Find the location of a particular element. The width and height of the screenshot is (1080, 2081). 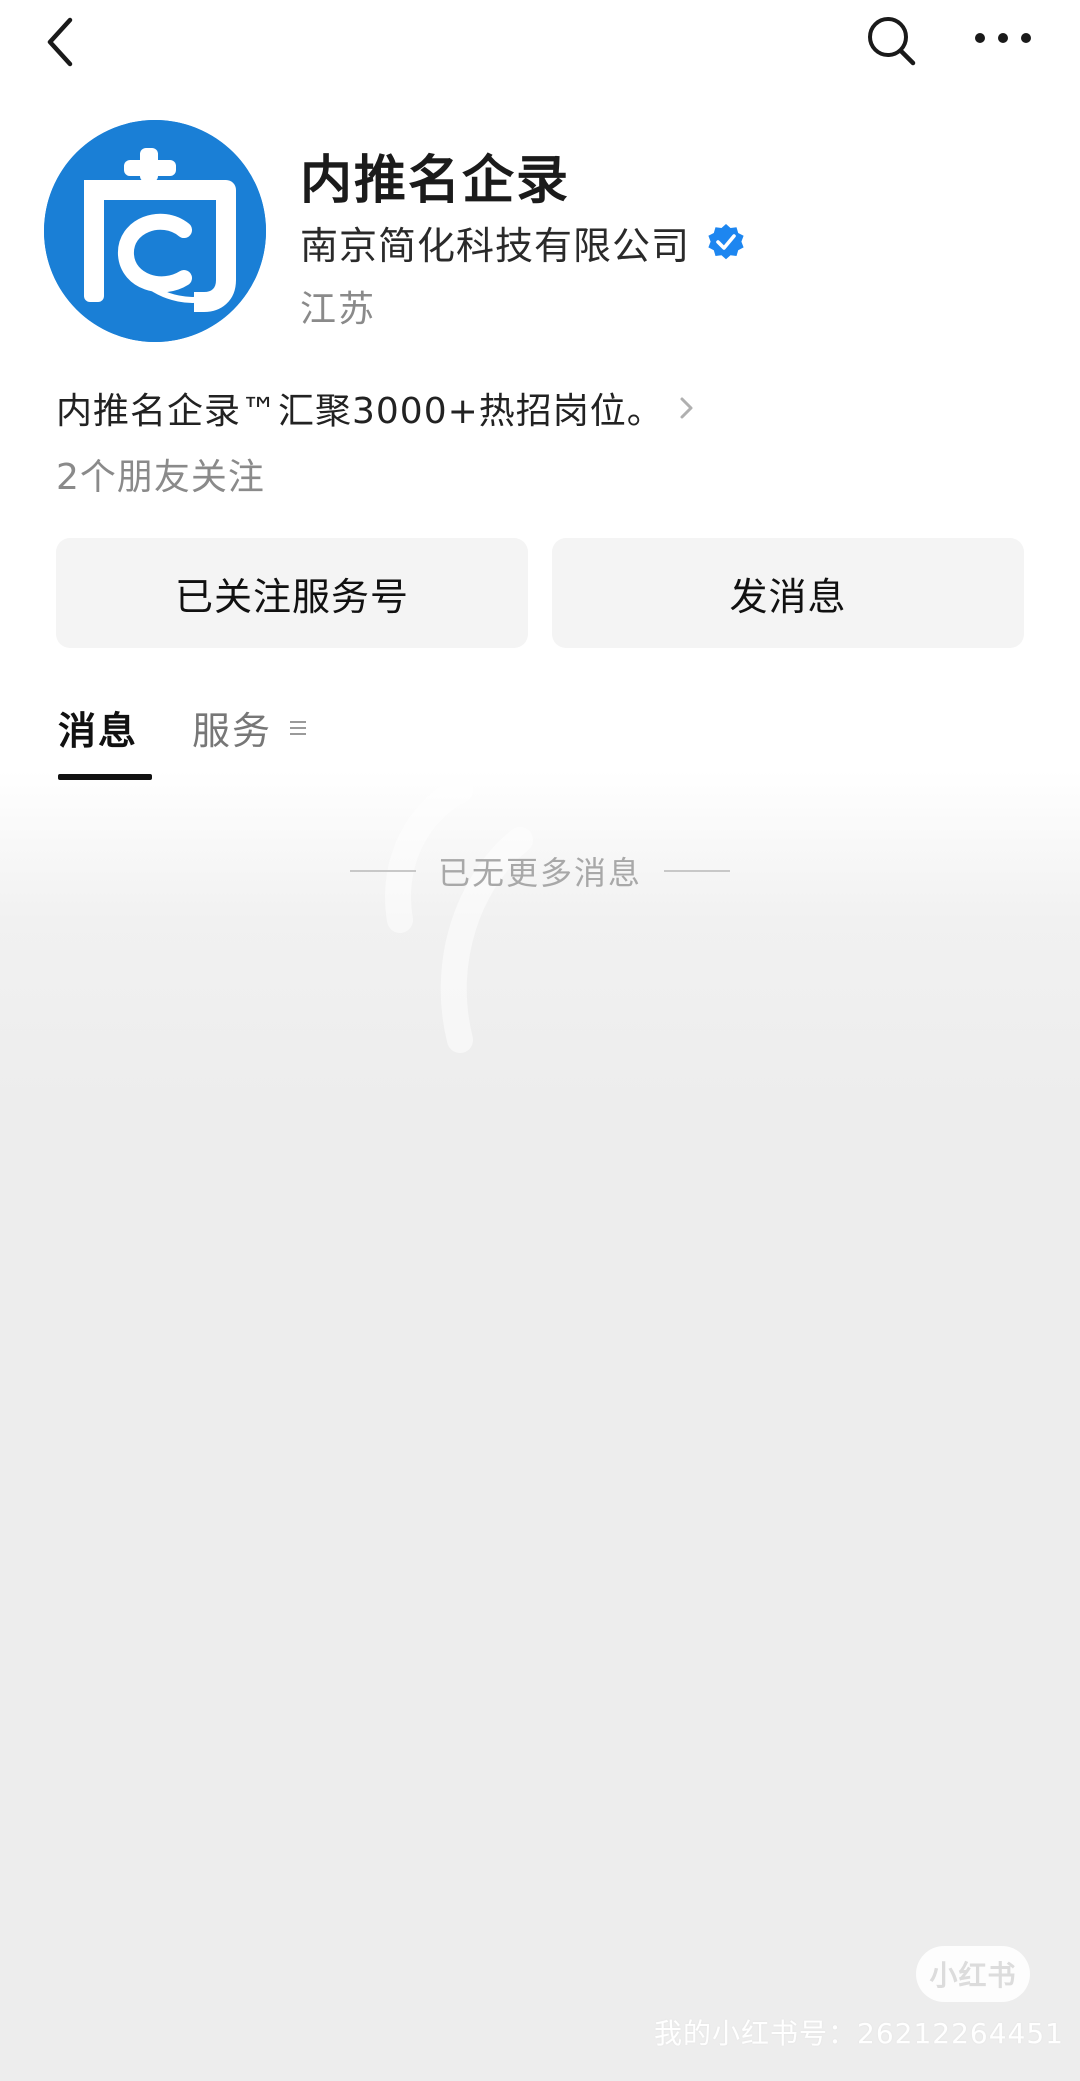

account-avatar is located at coordinates (155, 231).